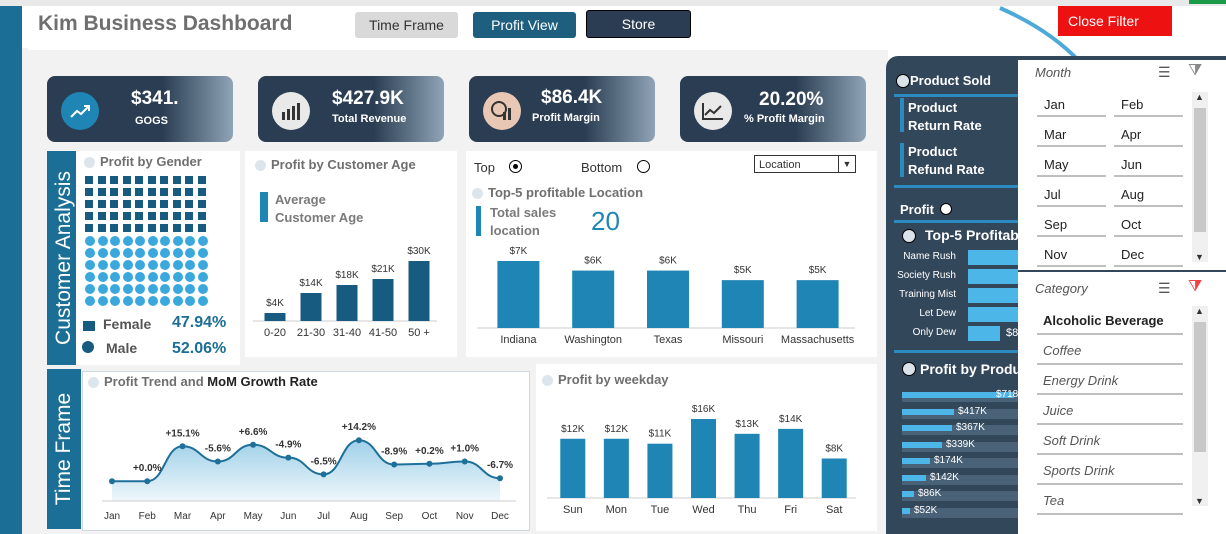 The height and width of the screenshot is (534, 1226). Describe the element at coordinates (638, 24) in the screenshot. I see `store-button: Store` at that location.